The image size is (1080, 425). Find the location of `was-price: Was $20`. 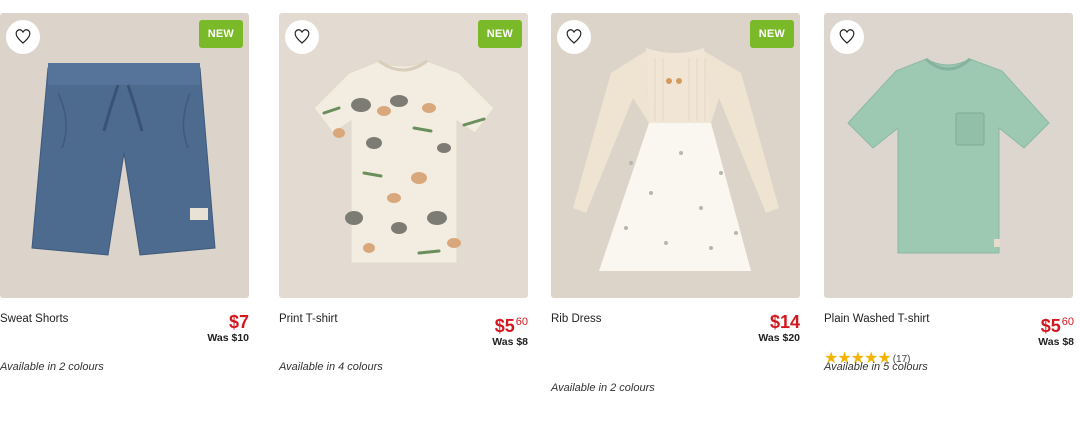

was-price: Was $20 is located at coordinates (779, 338).